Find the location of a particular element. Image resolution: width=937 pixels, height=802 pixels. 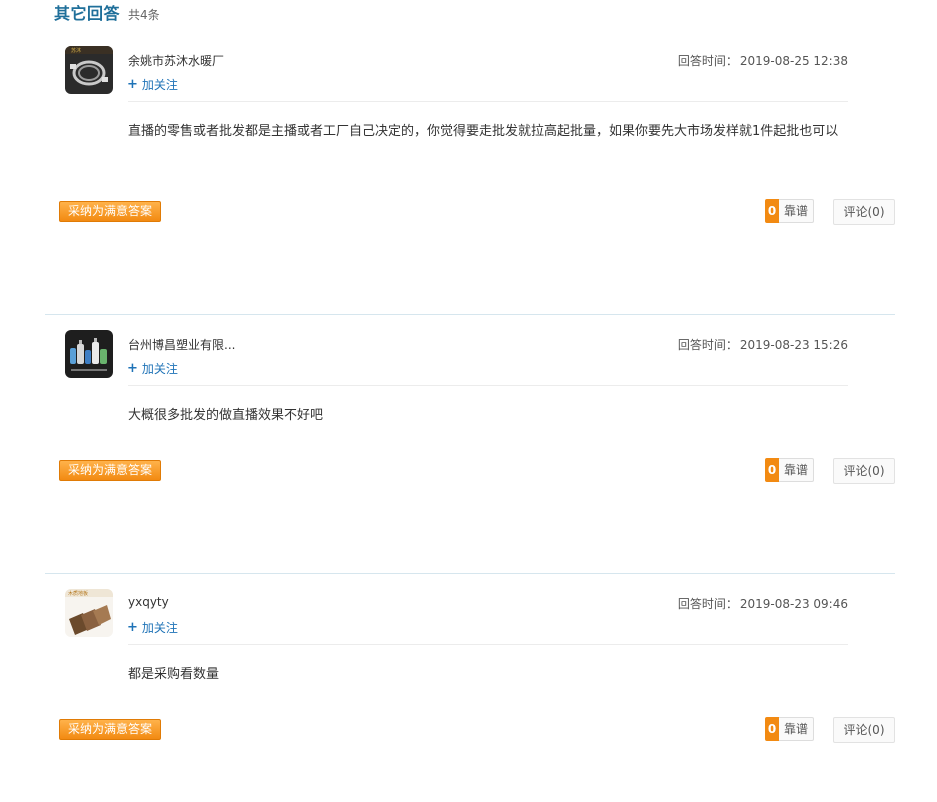

answer-time: 回答时间： 2019-08-25 12:38 is located at coordinates (763, 60).